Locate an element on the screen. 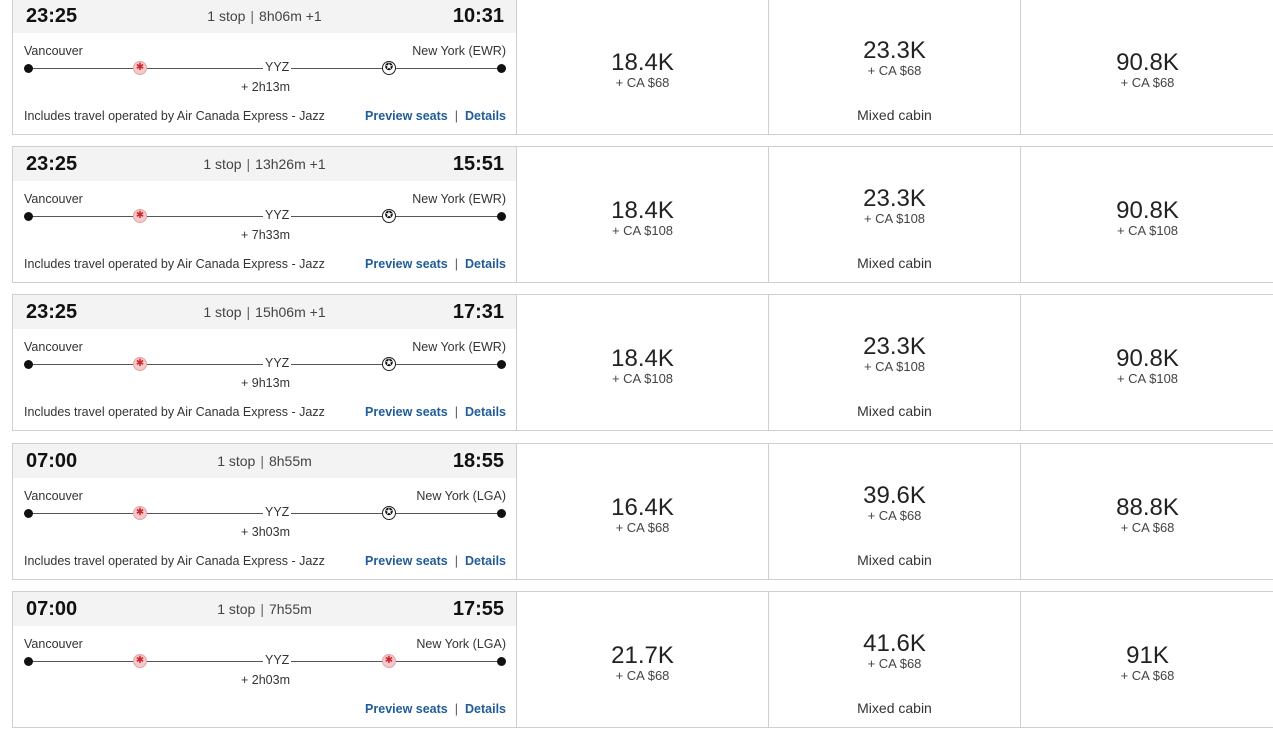 This screenshot has height=735, width=1273. flight-duration: 15h06m +1 is located at coordinates (290, 312).